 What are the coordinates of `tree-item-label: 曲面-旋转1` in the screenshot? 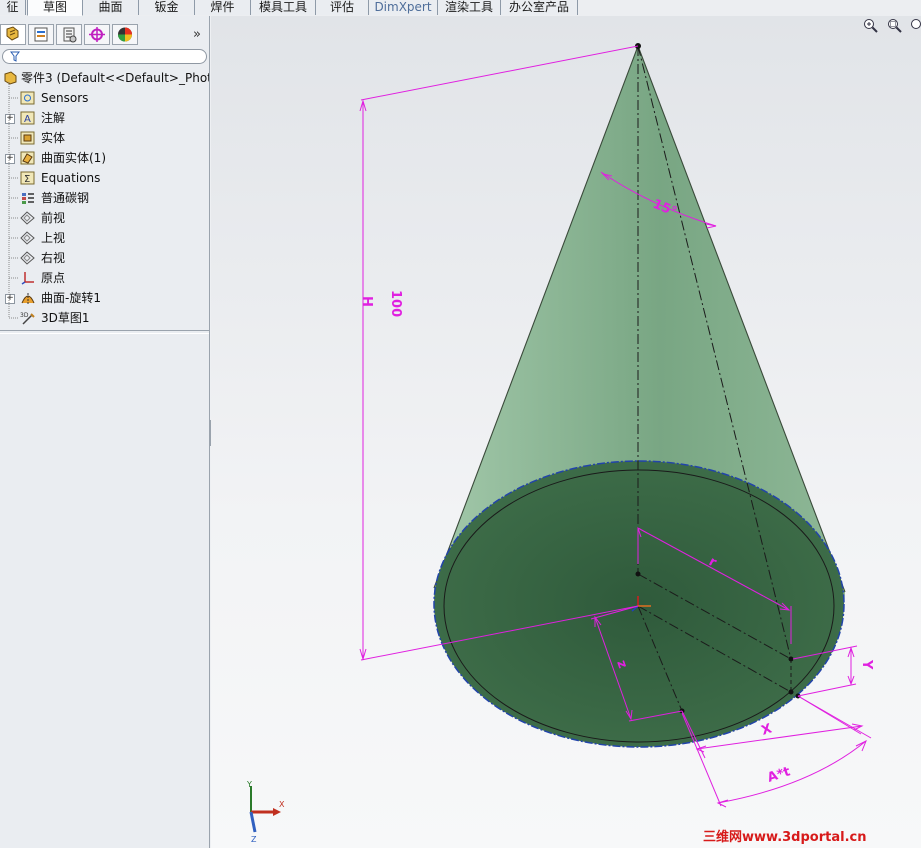 It's located at (71, 298).